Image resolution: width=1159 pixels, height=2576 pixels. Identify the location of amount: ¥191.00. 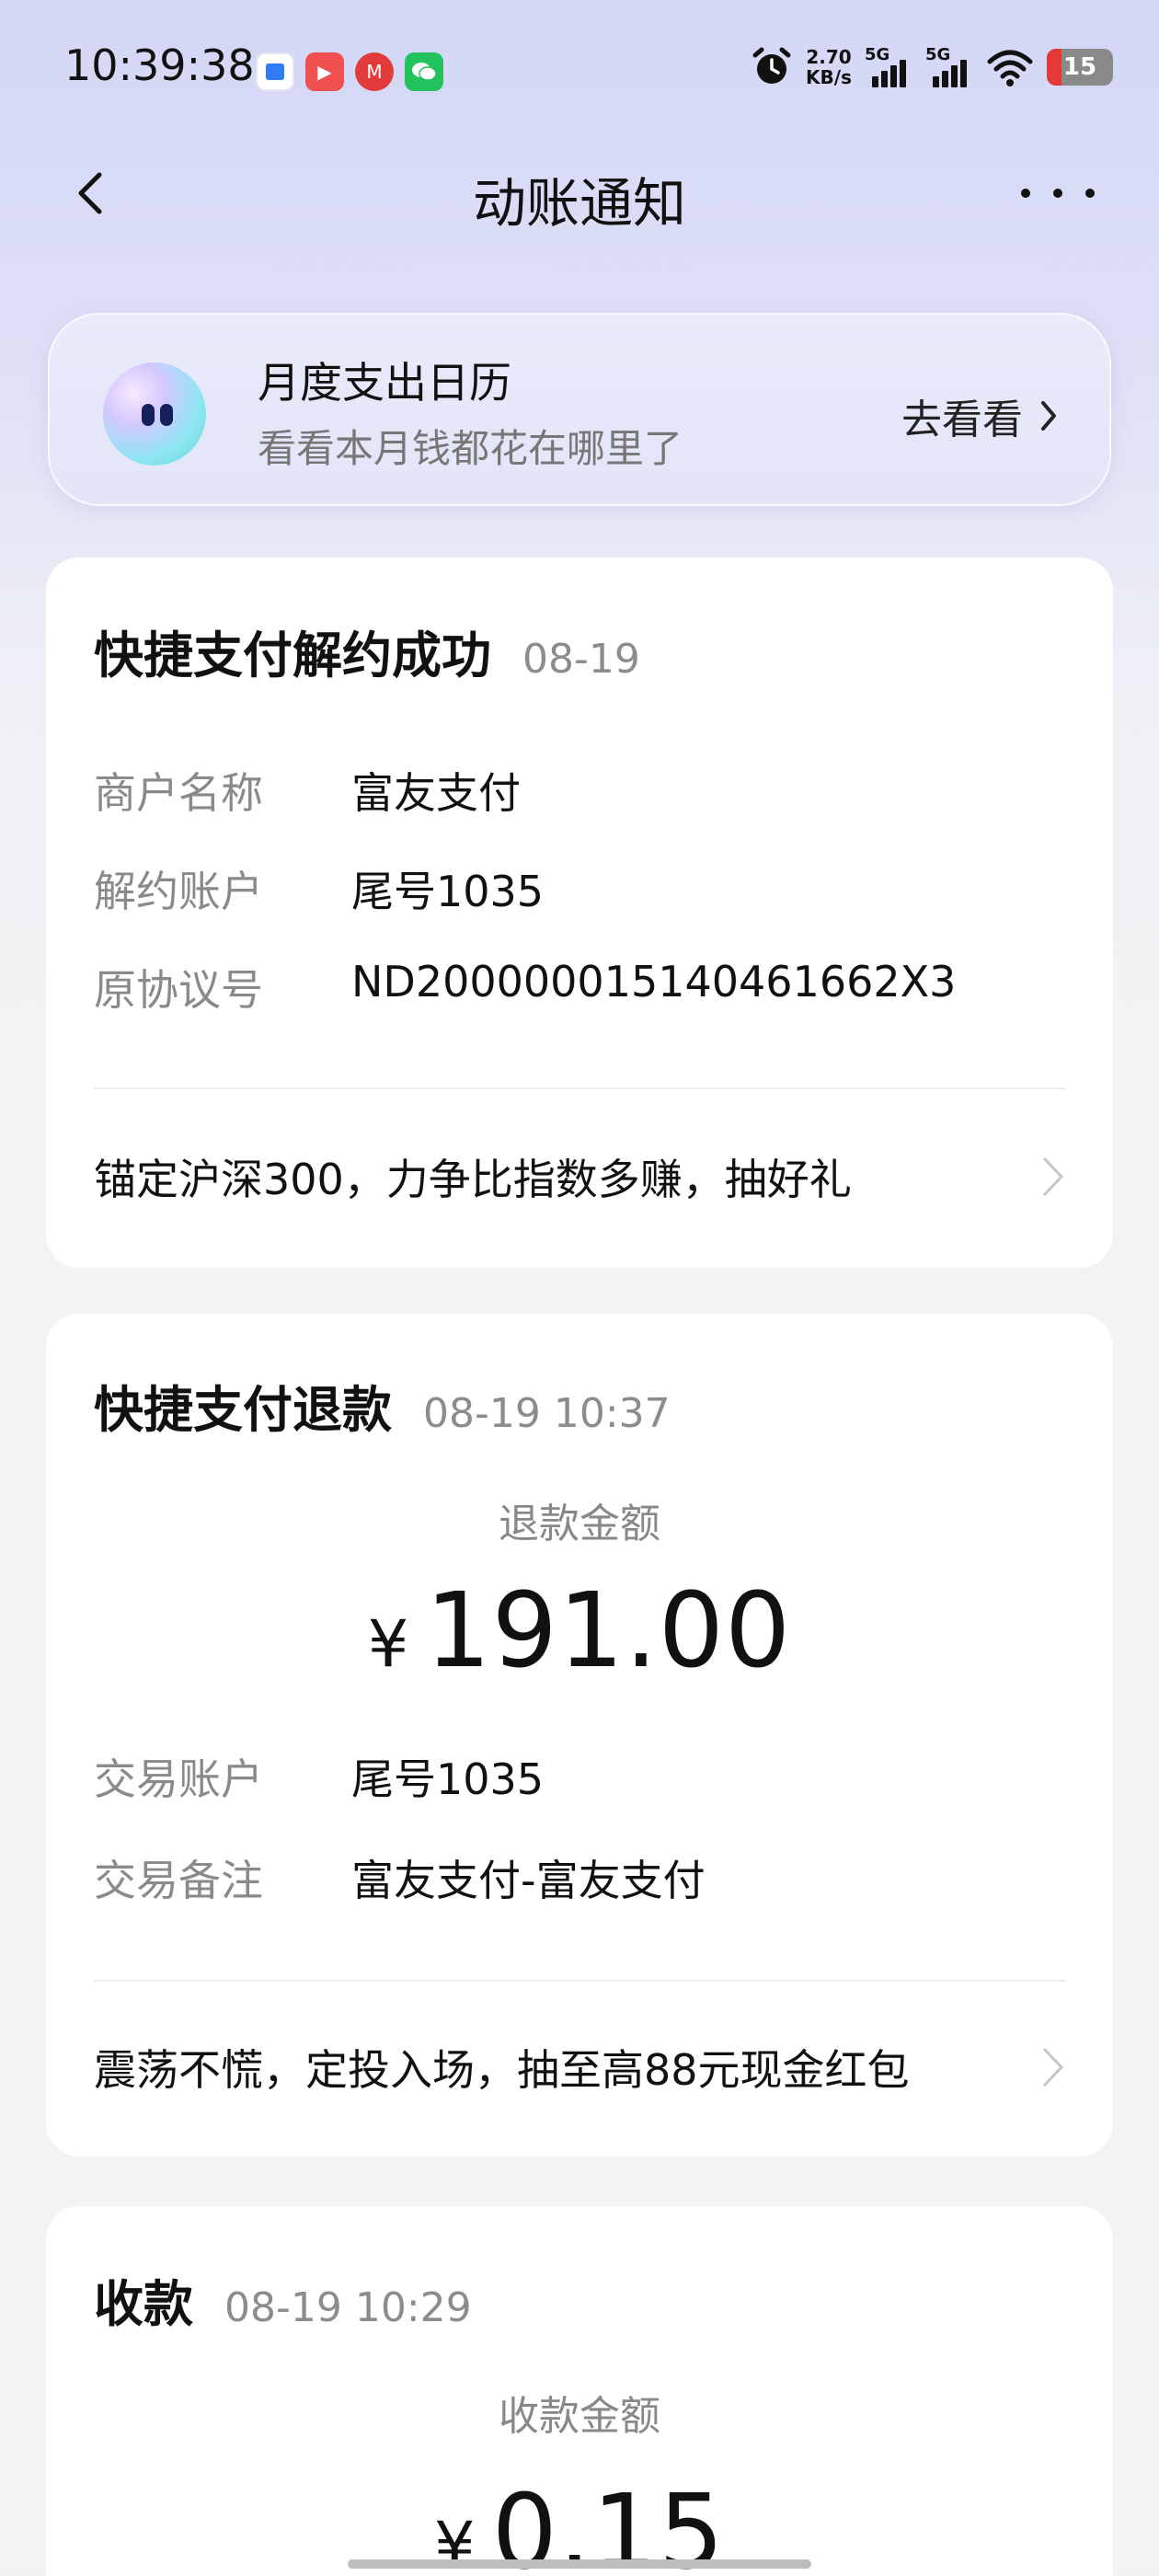
(579, 1631).